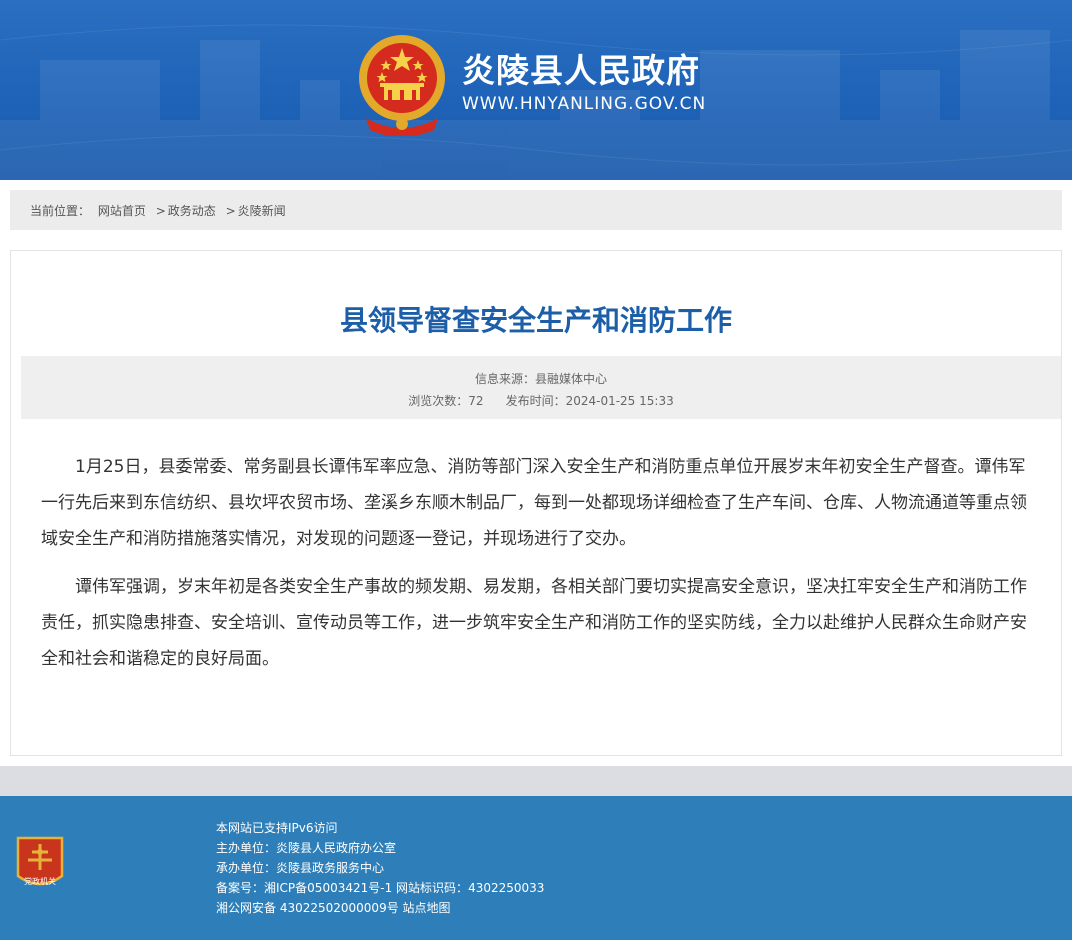 The image size is (1072, 940). What do you see at coordinates (438, 401) in the screenshot?
I see `views-label: 浏览次数：` at bounding box center [438, 401].